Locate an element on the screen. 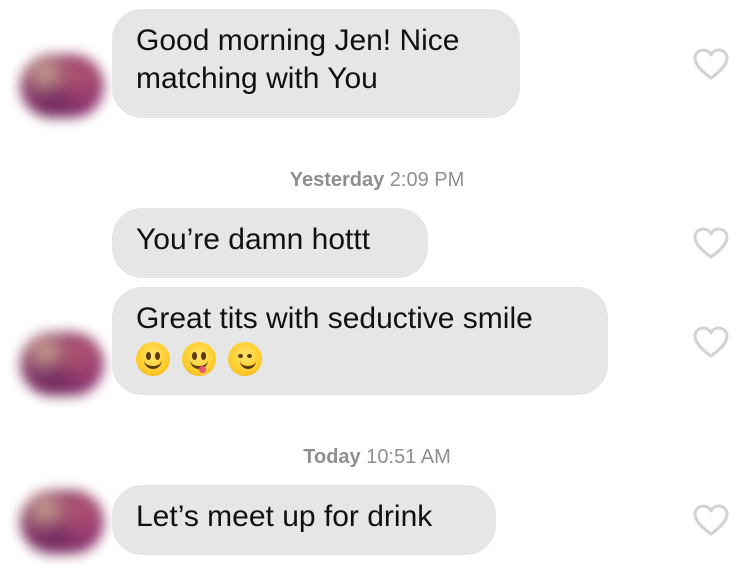  timestamp-divider: Yesterday 2:09 PM is located at coordinates (377, 180).